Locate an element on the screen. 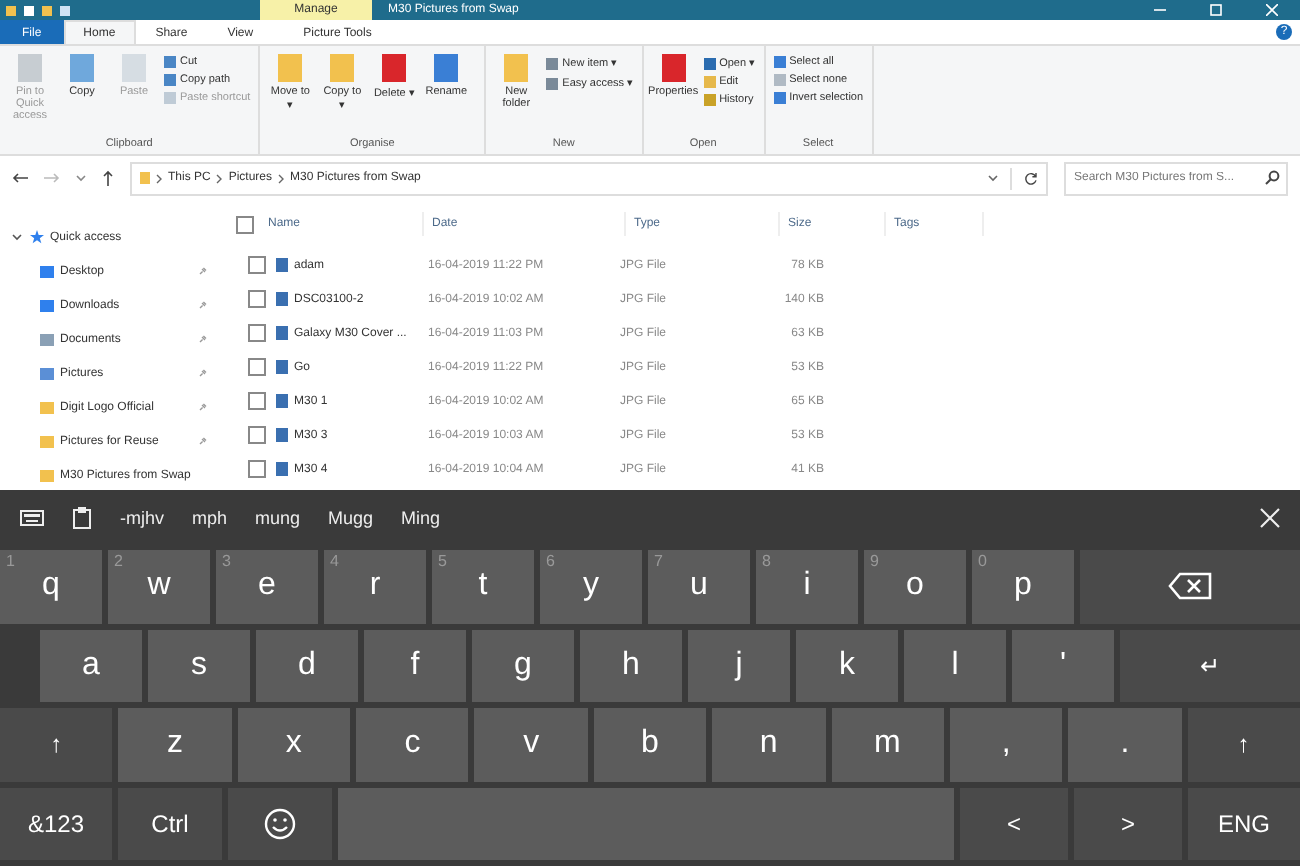 This screenshot has width=1300, height=866. chevron-icon is located at coordinates (17, 237).